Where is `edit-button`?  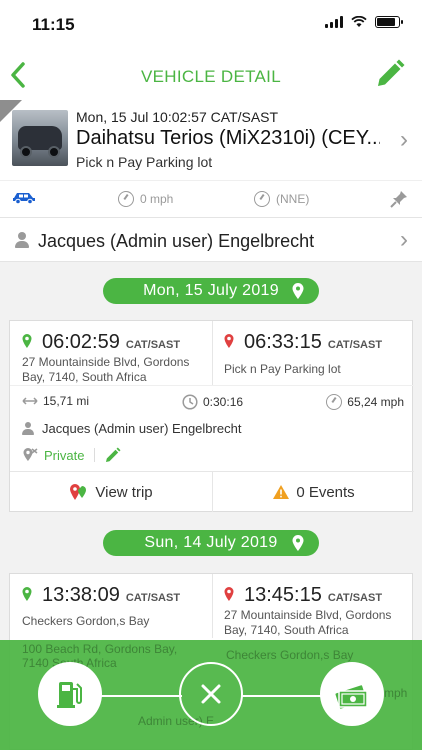 edit-button is located at coordinates (390, 74).